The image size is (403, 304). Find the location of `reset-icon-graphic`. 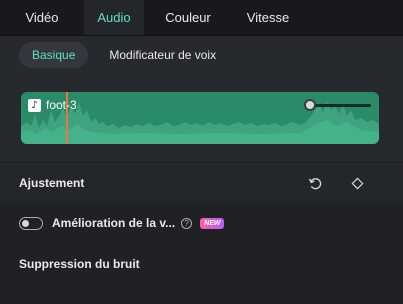

reset-icon-graphic is located at coordinates (314, 183).